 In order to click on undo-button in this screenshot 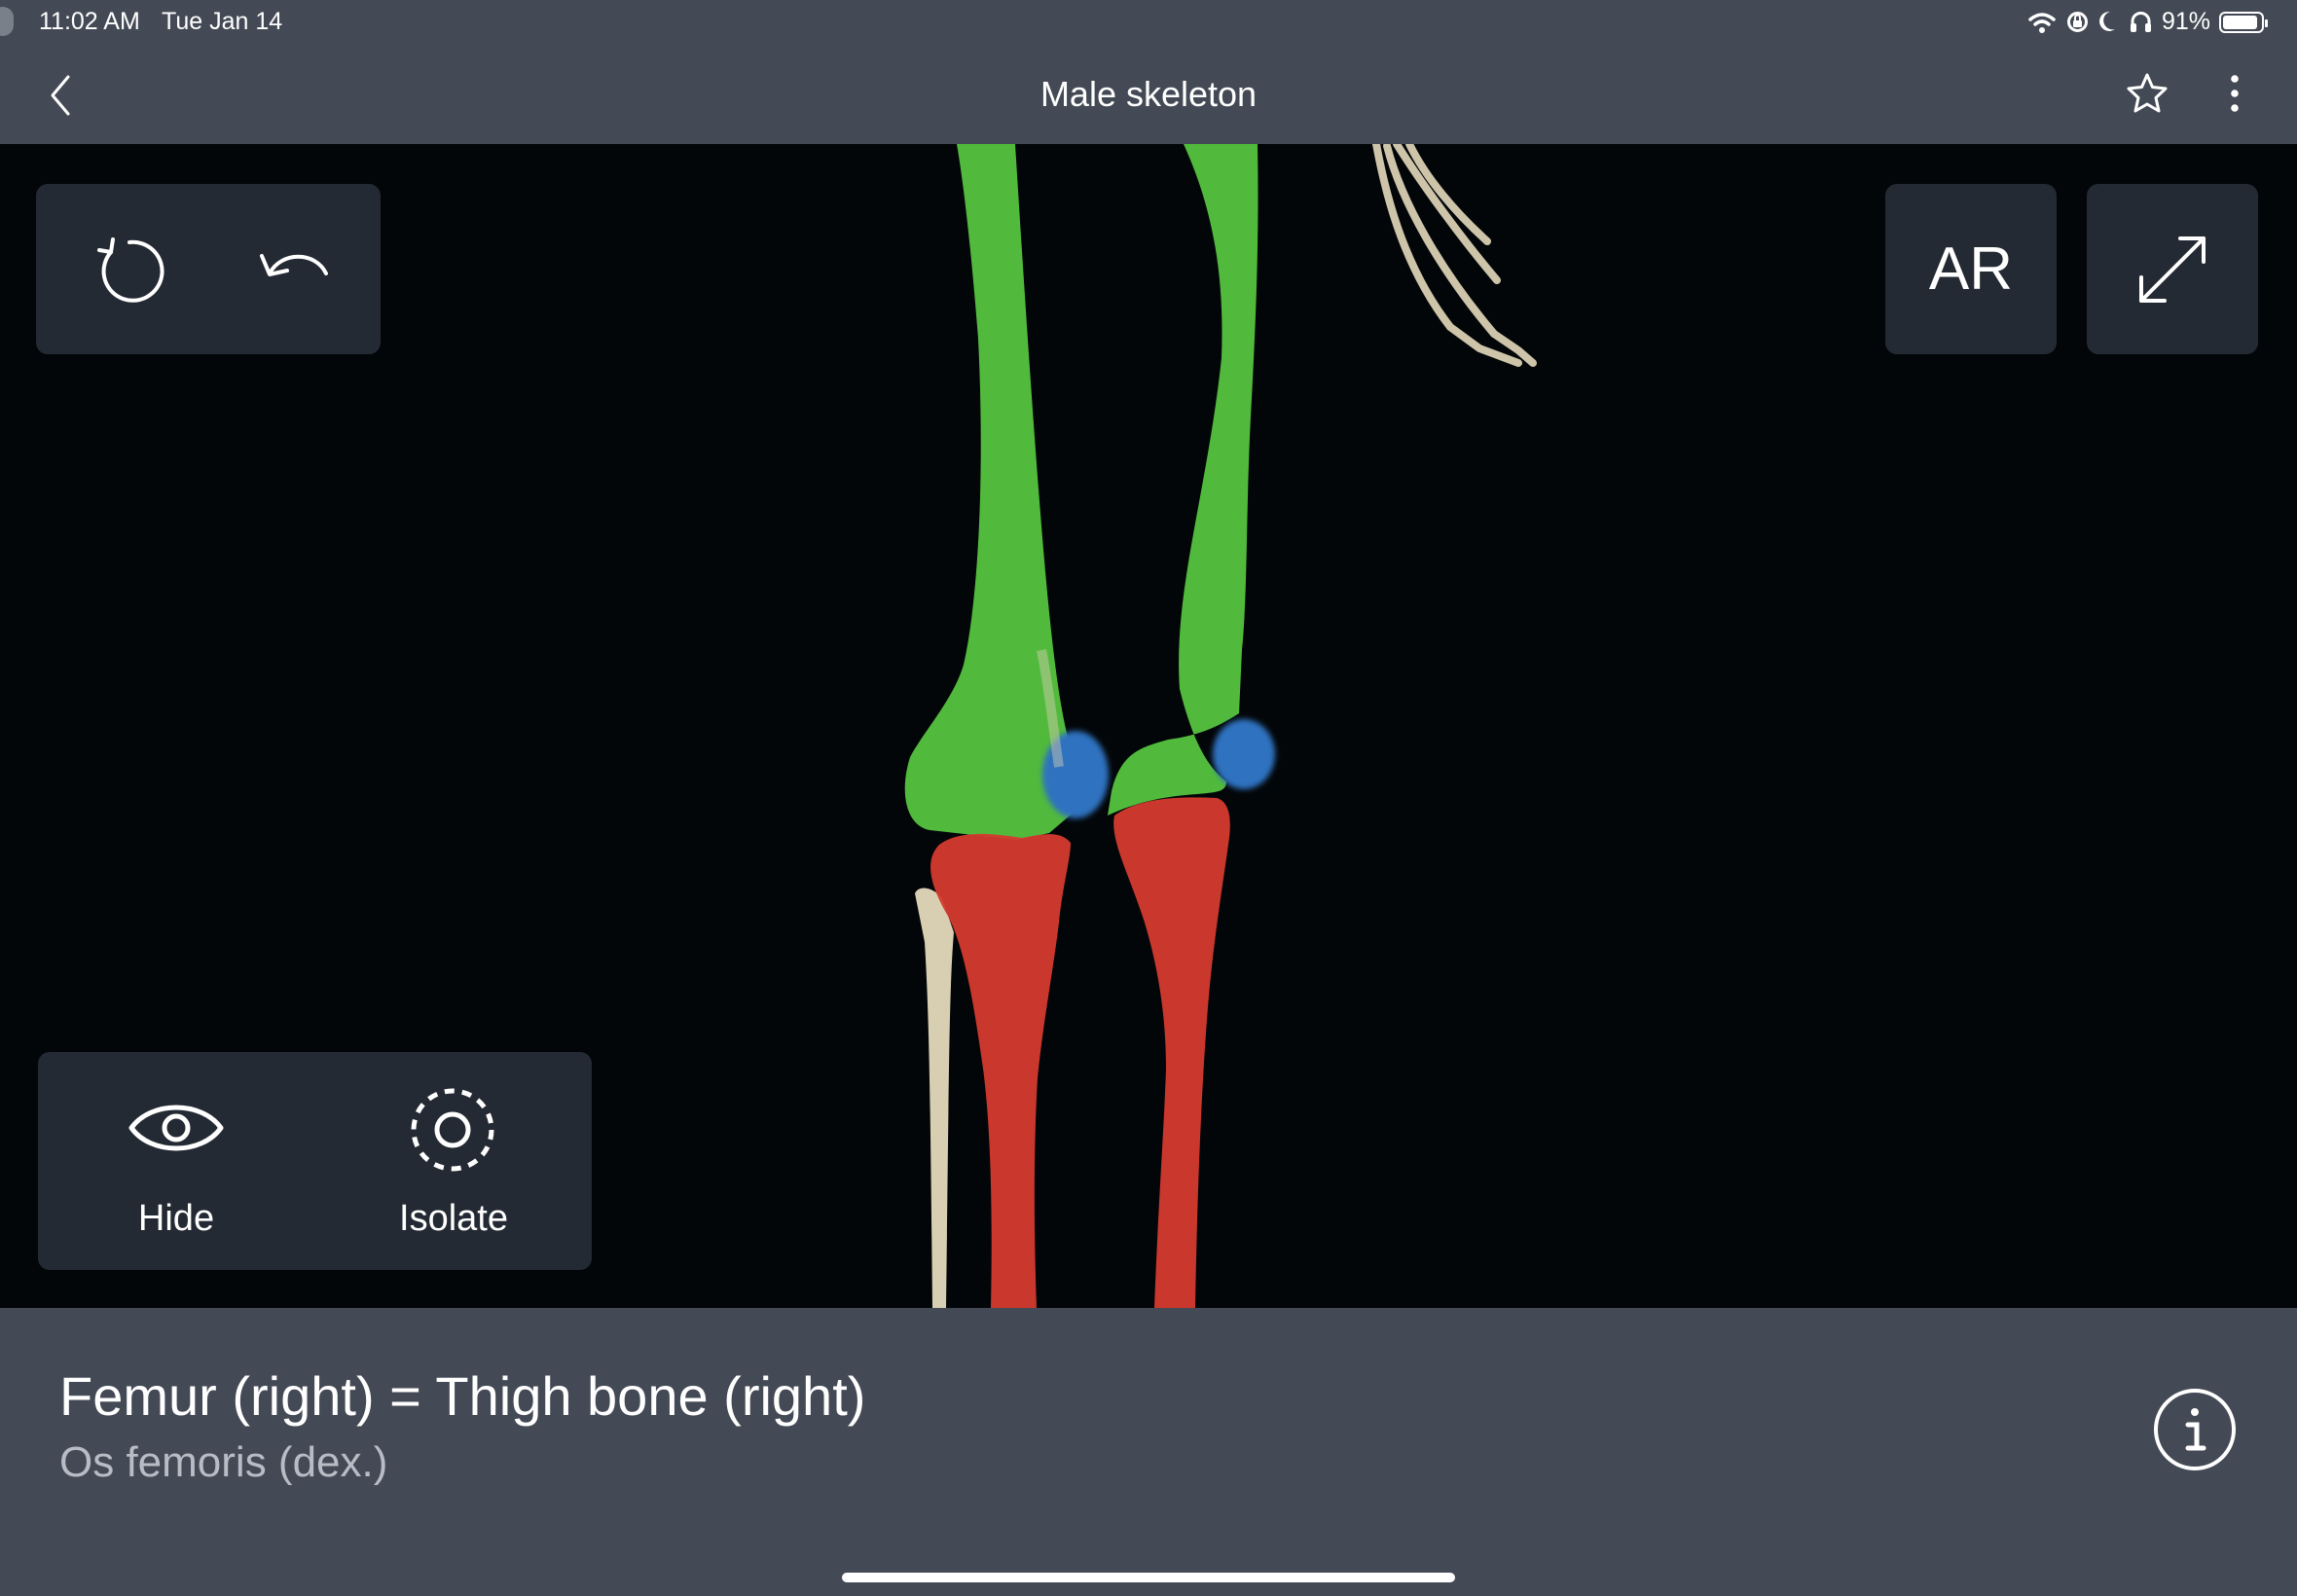, I will do `click(296, 270)`.